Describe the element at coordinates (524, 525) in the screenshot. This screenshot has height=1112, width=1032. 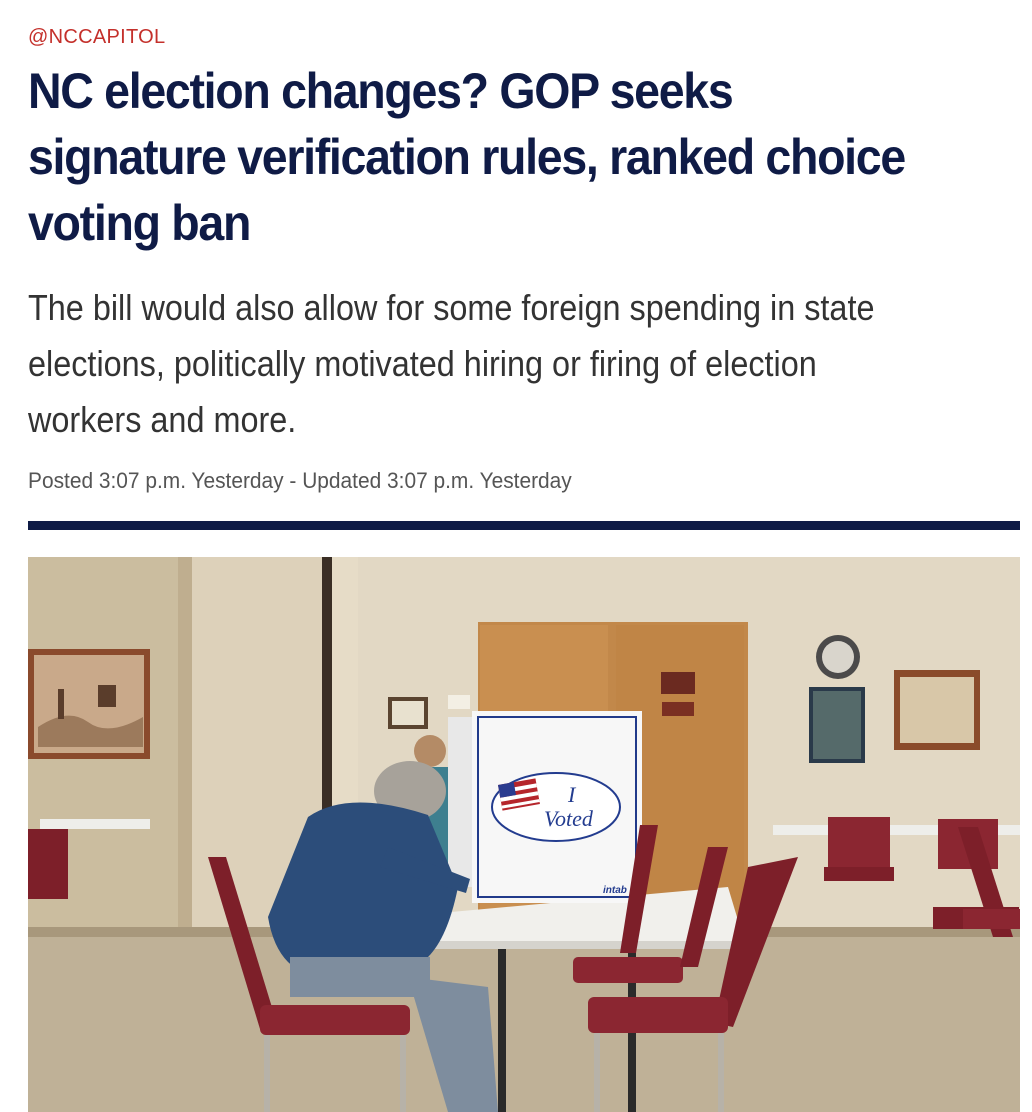
I see `divider-rule` at that location.